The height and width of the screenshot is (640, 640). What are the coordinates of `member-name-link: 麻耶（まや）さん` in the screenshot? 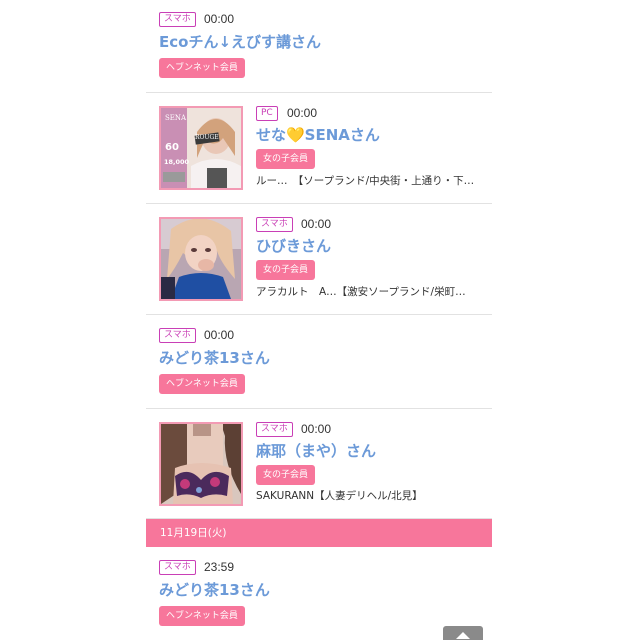 It's located at (316, 451).